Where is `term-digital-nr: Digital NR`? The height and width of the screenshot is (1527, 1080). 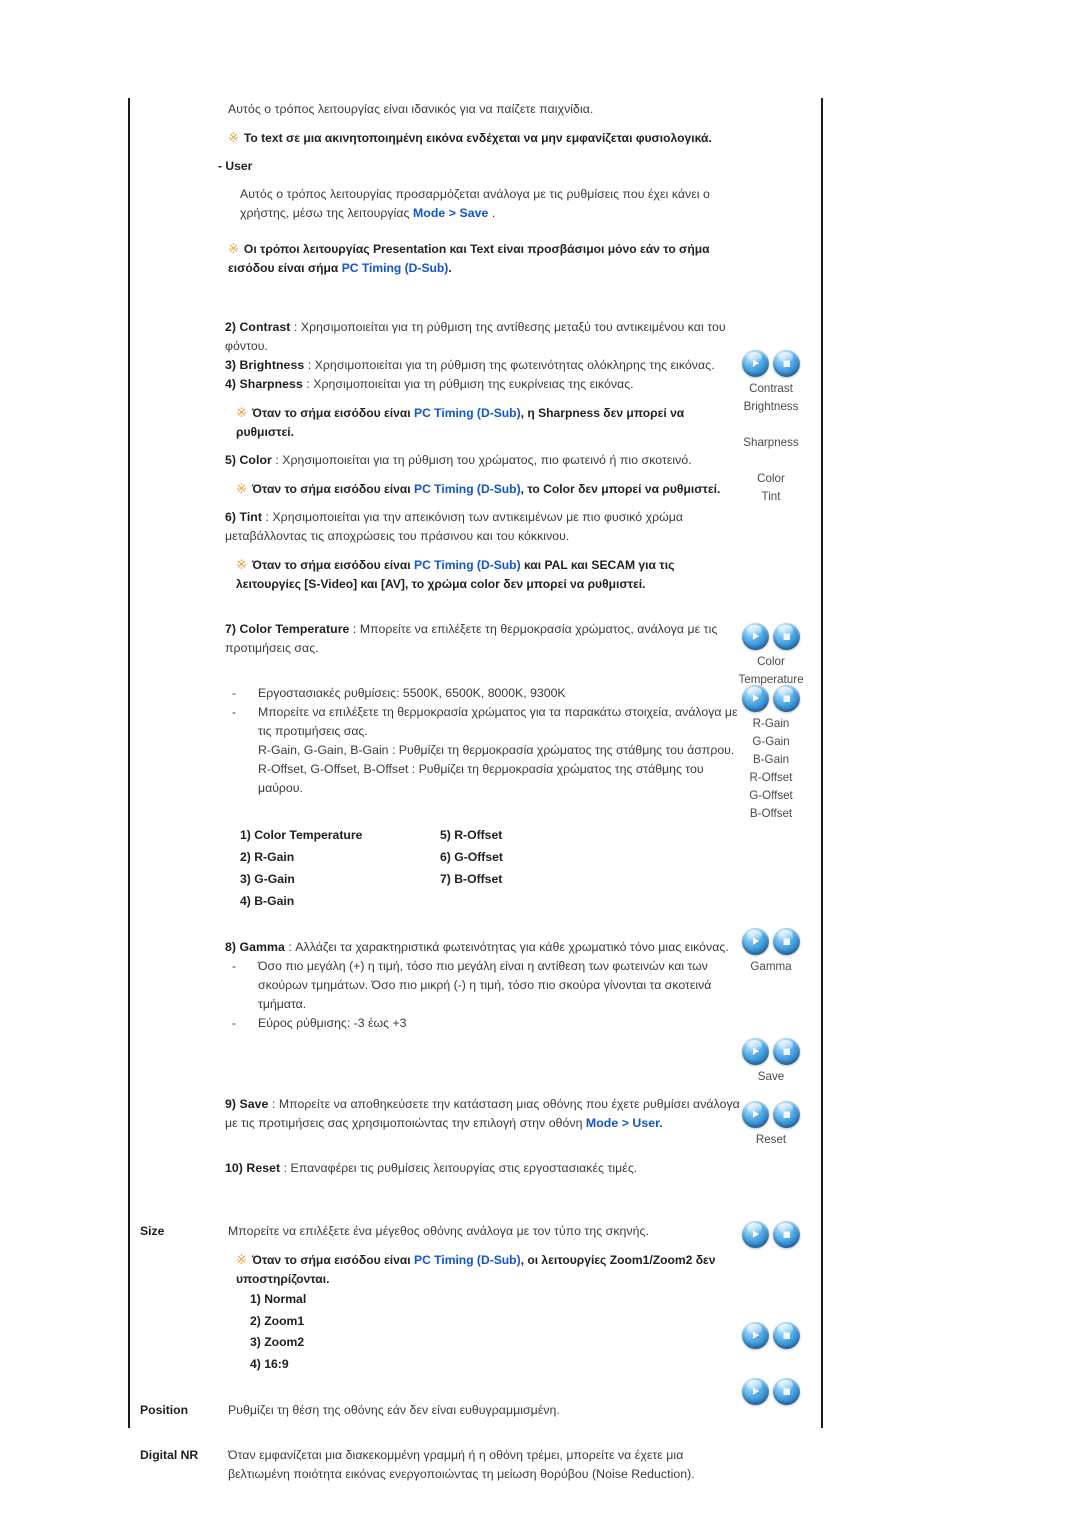 term-digital-nr: Digital NR is located at coordinates (169, 1455).